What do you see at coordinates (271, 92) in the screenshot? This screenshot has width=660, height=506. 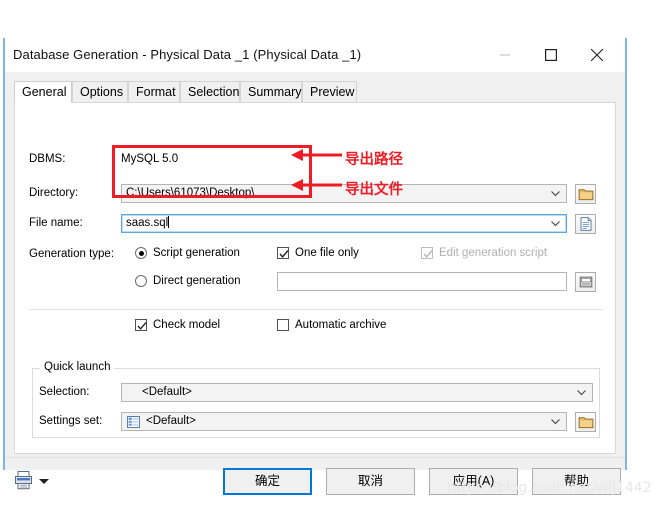 I see `tab-summary: Summary` at bounding box center [271, 92].